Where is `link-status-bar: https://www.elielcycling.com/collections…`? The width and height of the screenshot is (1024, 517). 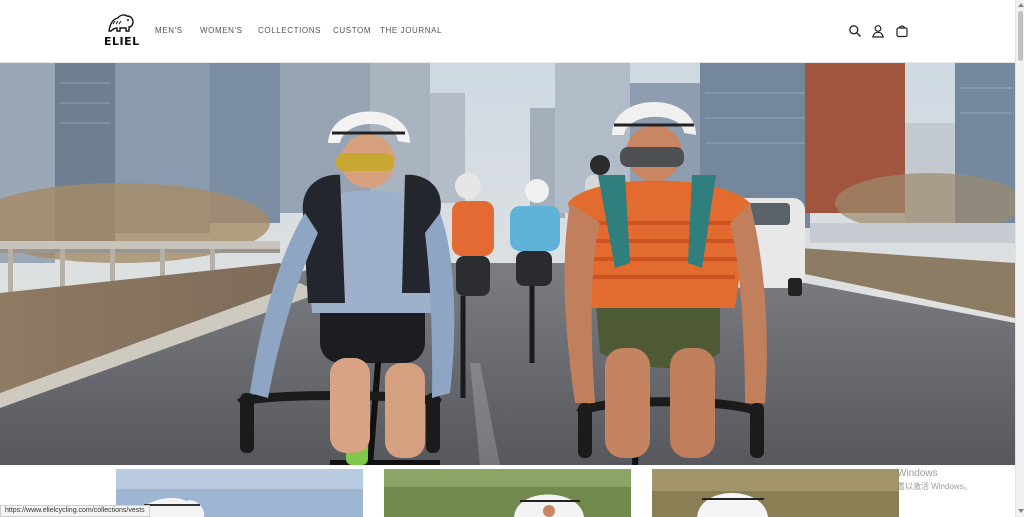
link-status-bar: https://www.elielcycling.com/collections… is located at coordinates (75, 511).